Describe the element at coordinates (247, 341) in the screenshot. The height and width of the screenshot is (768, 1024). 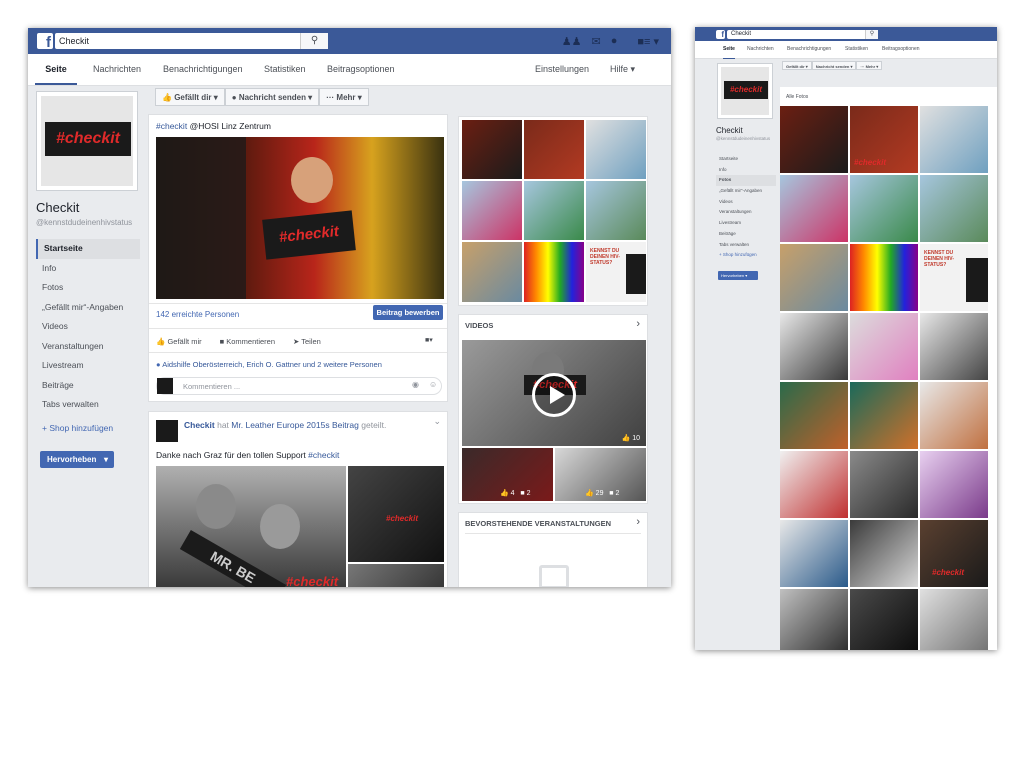
I see `comment-button: ■ Kommentieren` at that location.